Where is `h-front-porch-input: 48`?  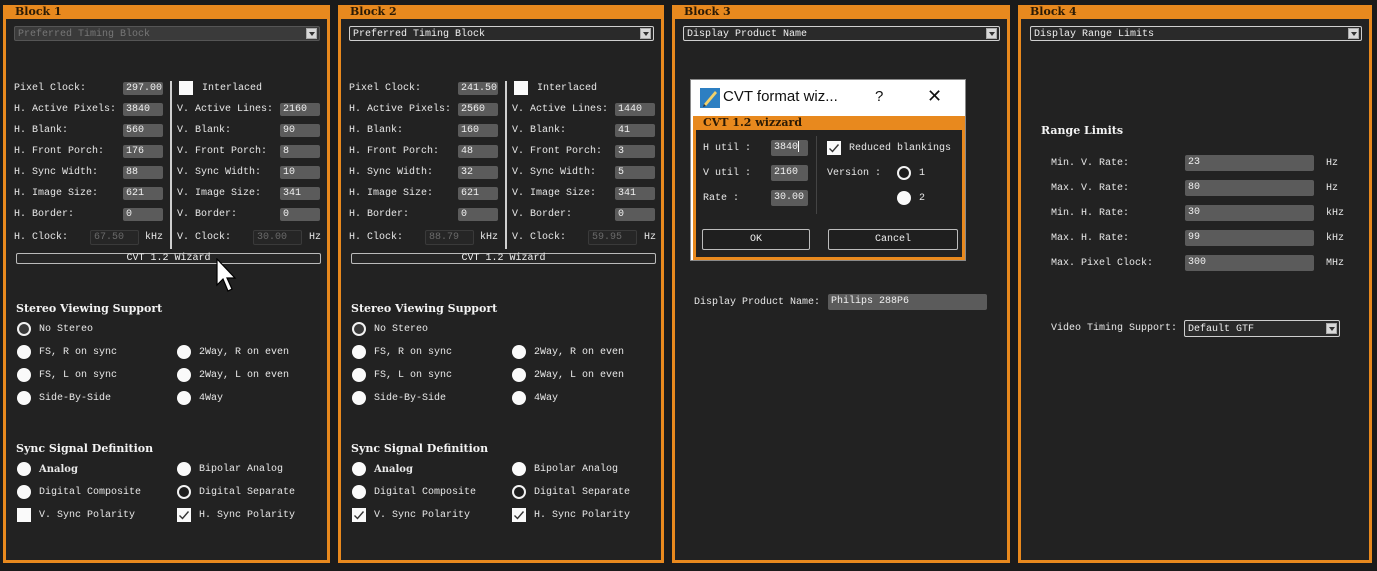 h-front-porch-input: 48 is located at coordinates (478, 151).